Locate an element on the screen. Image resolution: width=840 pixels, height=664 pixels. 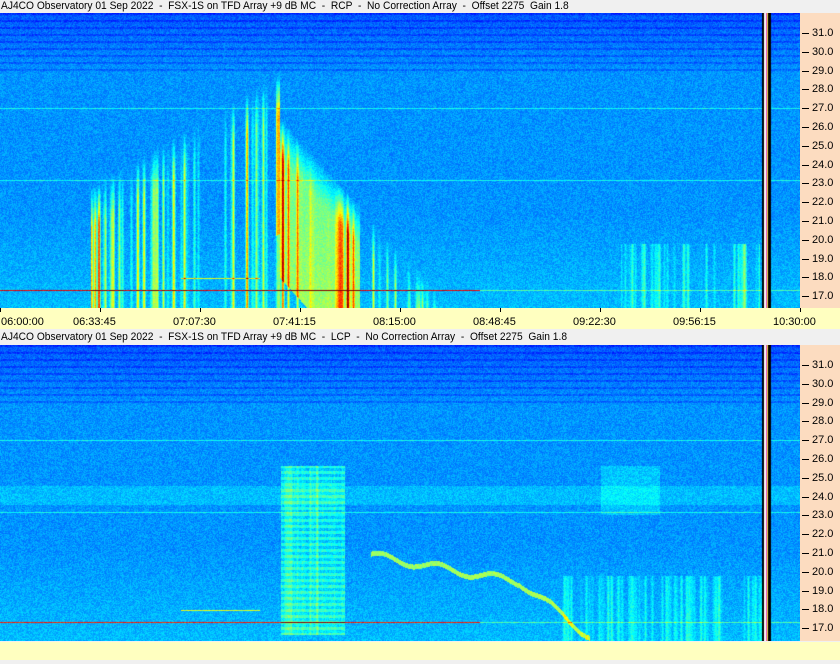
time-tick-label: 10:30:00 is located at coordinates (794, 322).